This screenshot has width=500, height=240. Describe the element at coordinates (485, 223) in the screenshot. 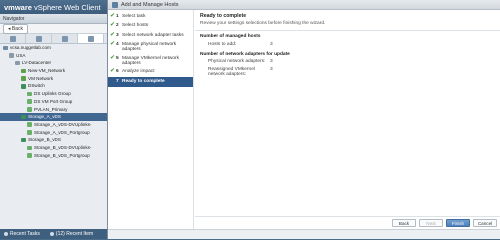

I see `cancel-button: Cancel` at that location.